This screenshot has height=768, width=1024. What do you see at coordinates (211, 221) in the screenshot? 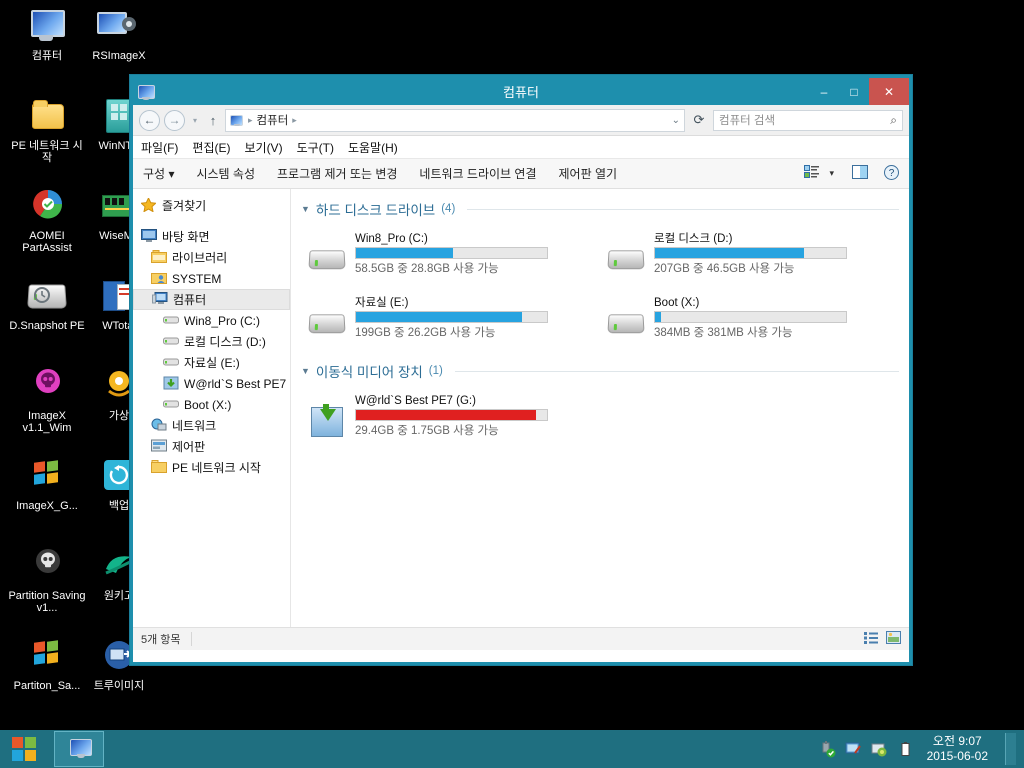
I see `navpane-spacer` at bounding box center [211, 221].